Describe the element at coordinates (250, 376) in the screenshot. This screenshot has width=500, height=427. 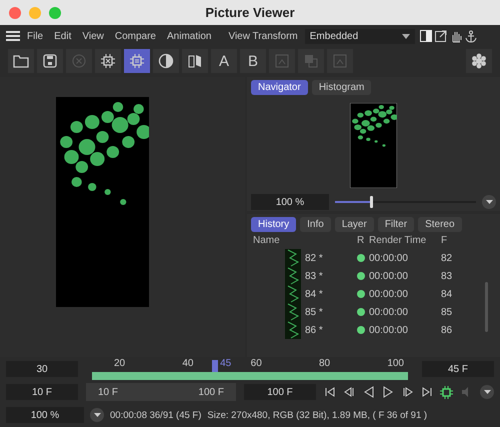
I see `timeline-track` at that location.